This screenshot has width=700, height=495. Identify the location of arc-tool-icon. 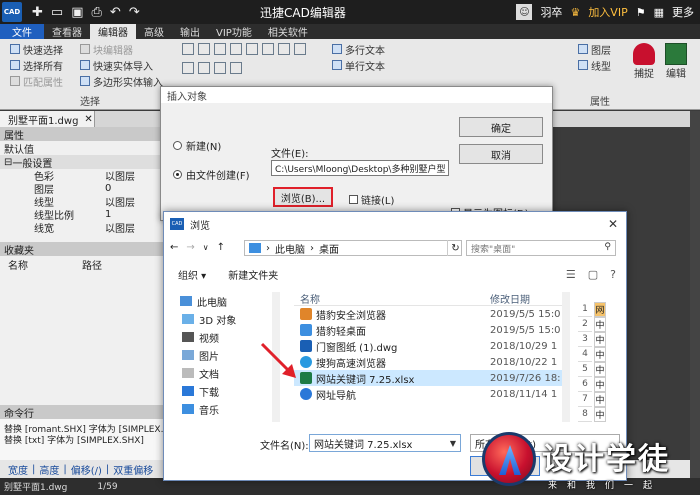
(252, 49).